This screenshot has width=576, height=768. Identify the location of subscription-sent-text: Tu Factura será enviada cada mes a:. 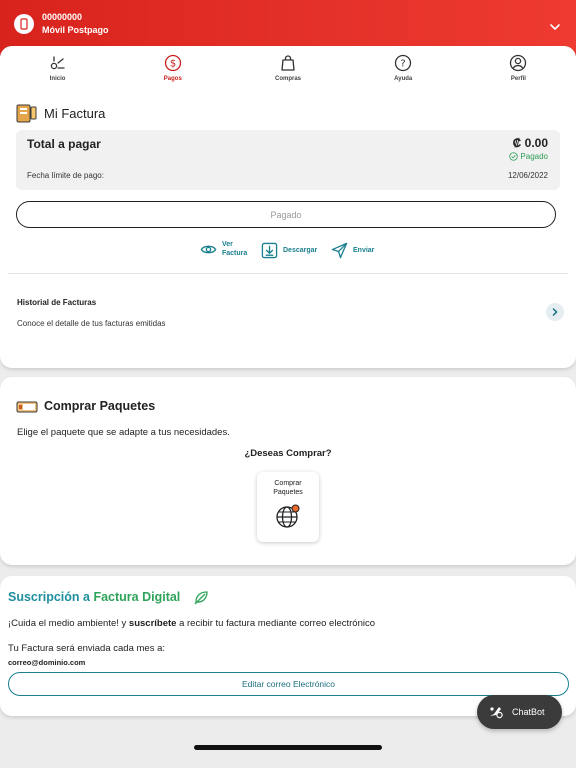
(87, 648).